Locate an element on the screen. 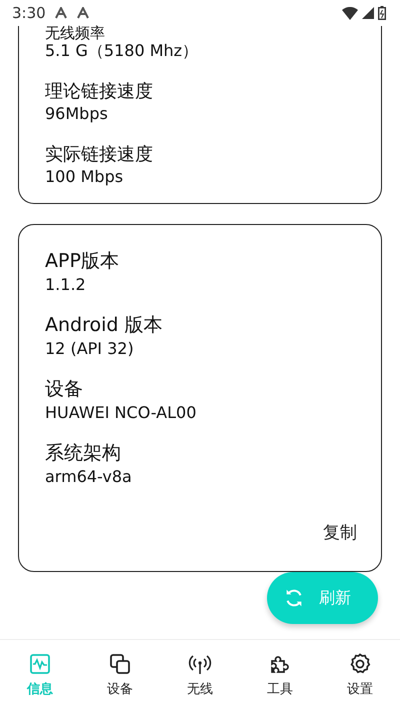 This screenshot has width=400, height=711. settings-icon is located at coordinates (360, 664).